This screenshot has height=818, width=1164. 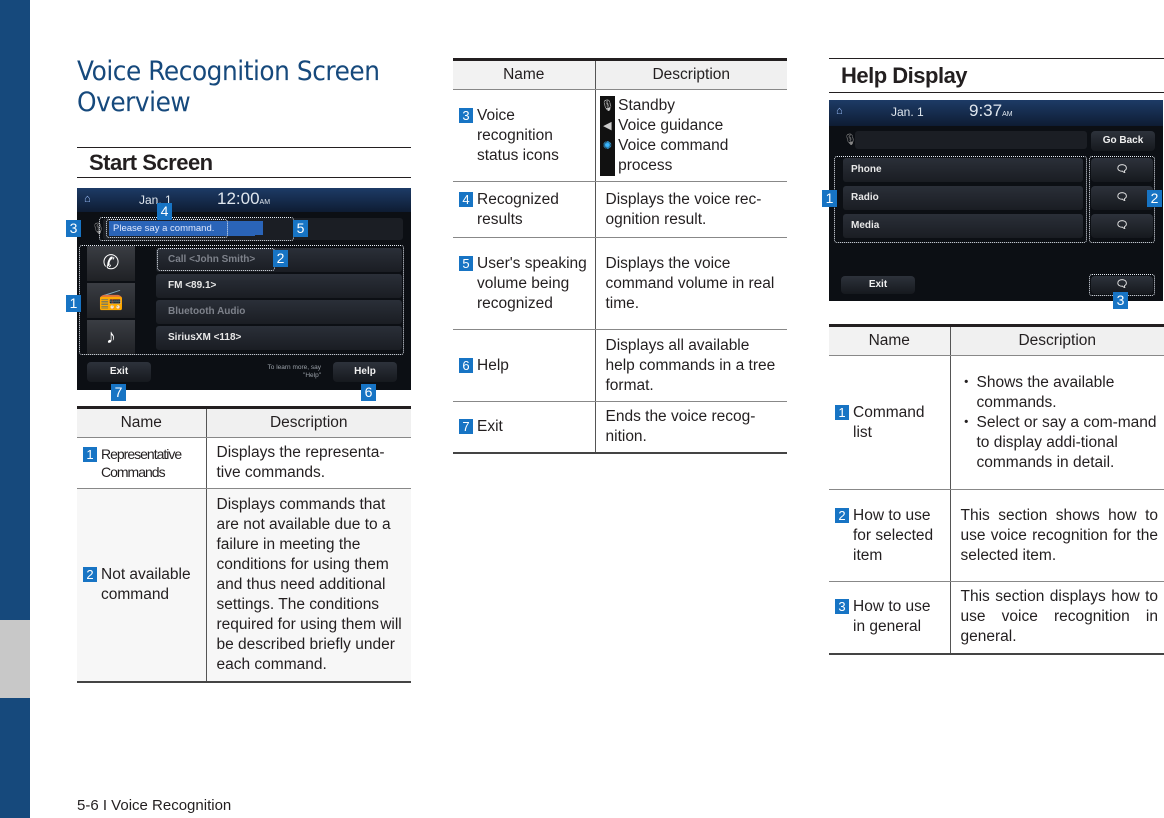 I want to click on status-command-process: Voice command process, so click(x=673, y=155).